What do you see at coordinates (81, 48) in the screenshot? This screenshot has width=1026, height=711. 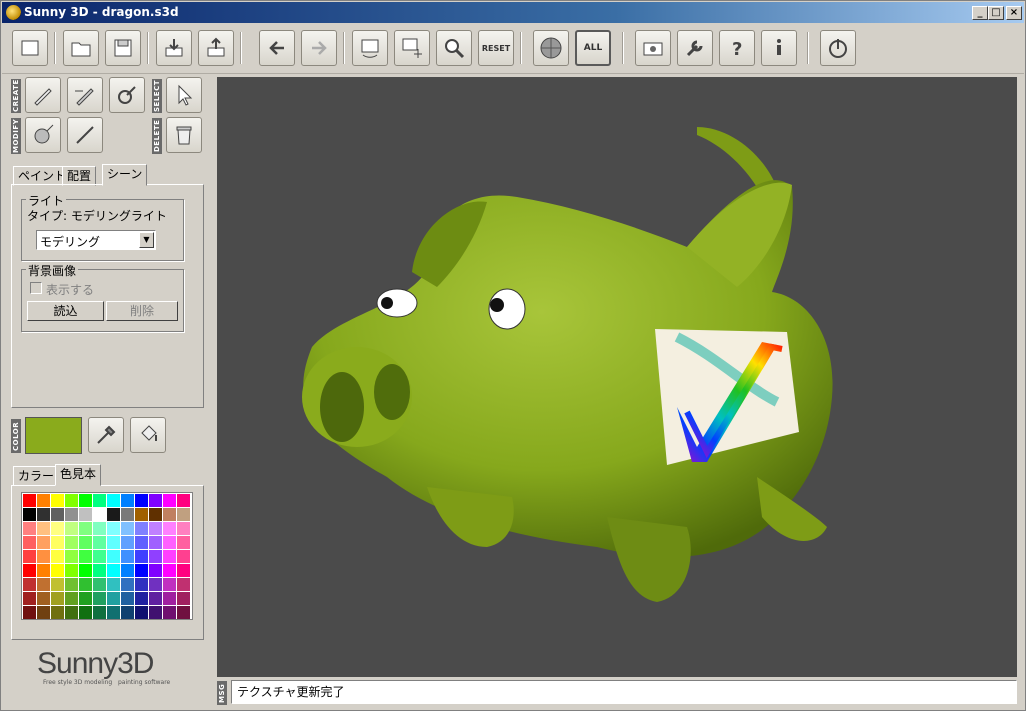 I see `open-file-button` at bounding box center [81, 48].